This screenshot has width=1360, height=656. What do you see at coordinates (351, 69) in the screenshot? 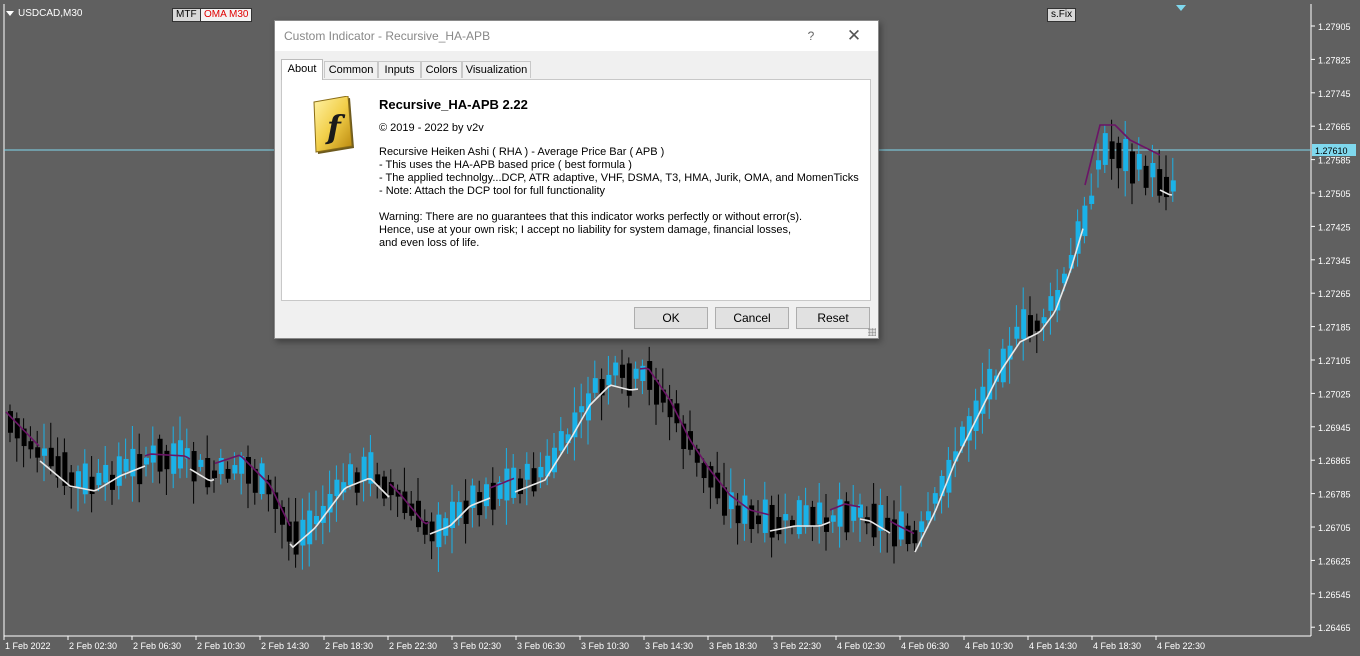
I see `tab-common: Common` at bounding box center [351, 69].